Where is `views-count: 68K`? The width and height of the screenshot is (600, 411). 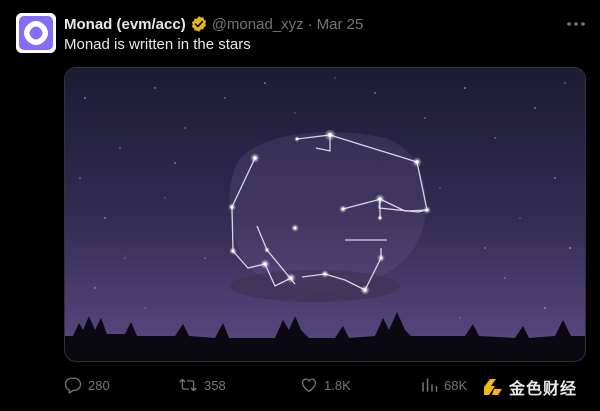
views-count: 68K is located at coordinates (456, 385).